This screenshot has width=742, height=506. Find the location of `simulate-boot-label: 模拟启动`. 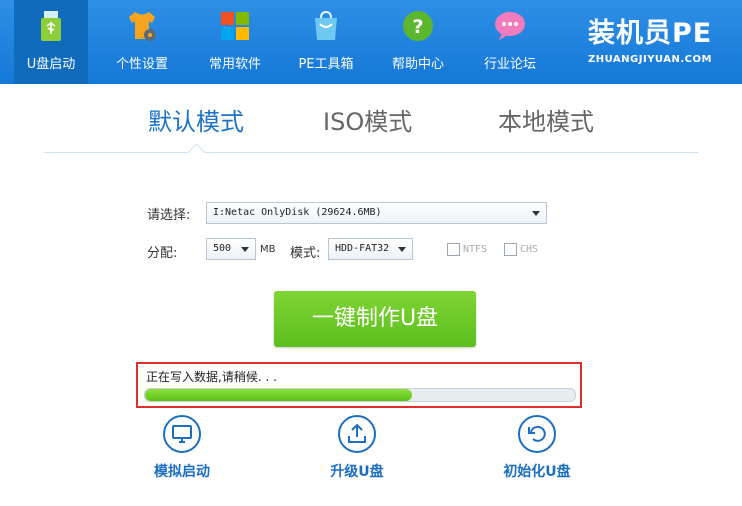

simulate-boot-label: 模拟启动 is located at coordinates (182, 472).